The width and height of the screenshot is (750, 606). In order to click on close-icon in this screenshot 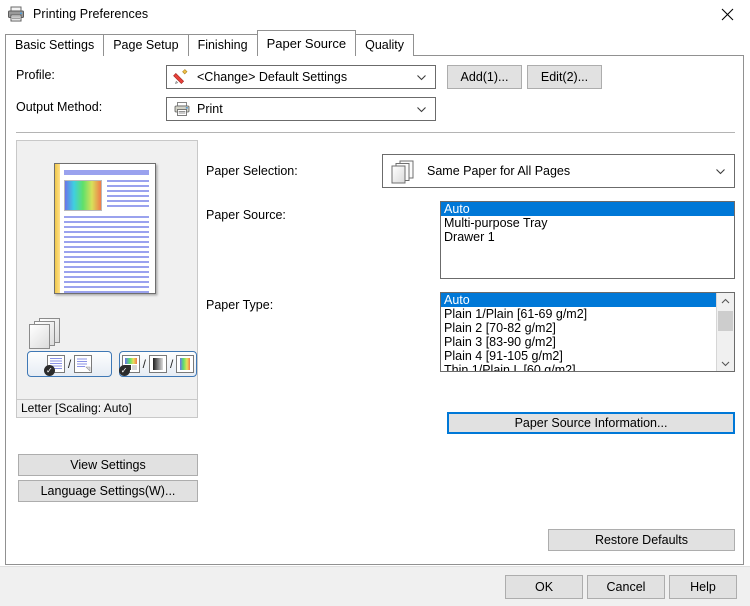, I will do `click(727, 14)`.